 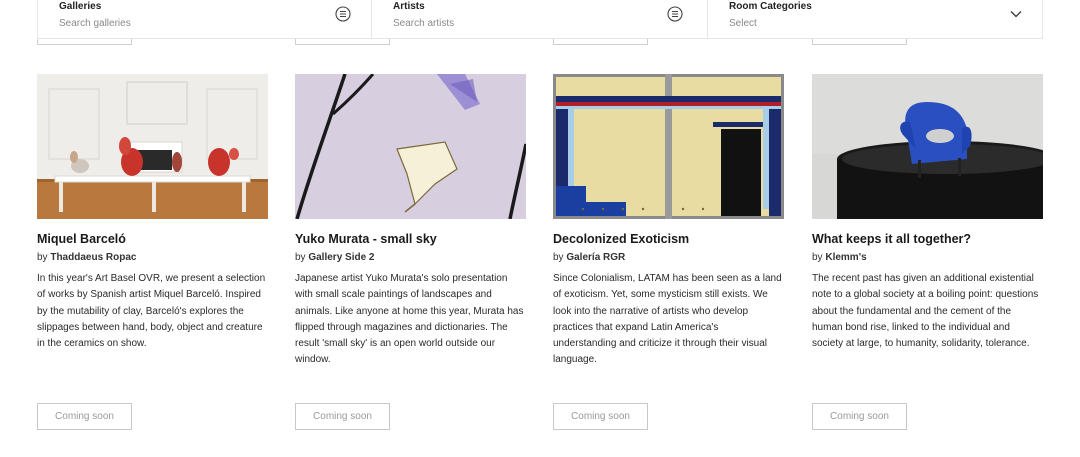 What do you see at coordinates (770, 6) in the screenshot?
I see `room-categories-label: Room Categories` at bounding box center [770, 6].